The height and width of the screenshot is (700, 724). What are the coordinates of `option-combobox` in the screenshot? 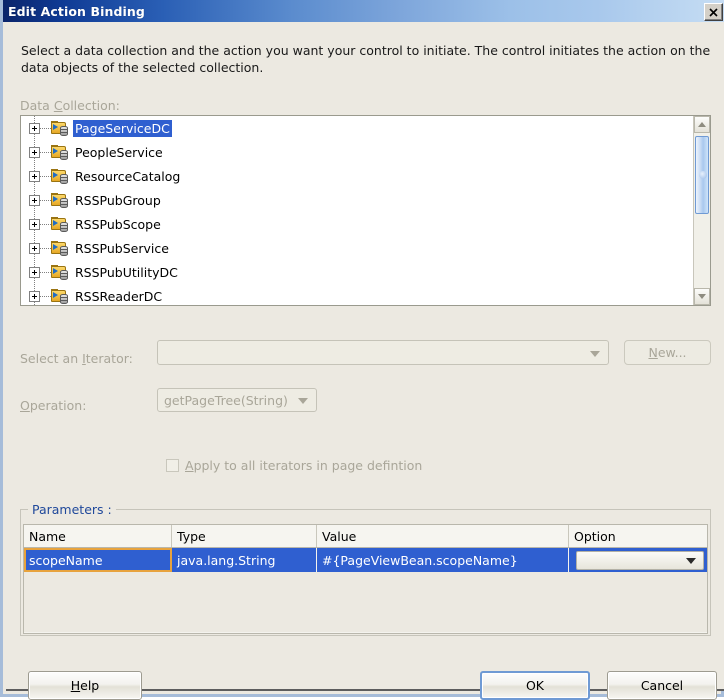 It's located at (640, 560).